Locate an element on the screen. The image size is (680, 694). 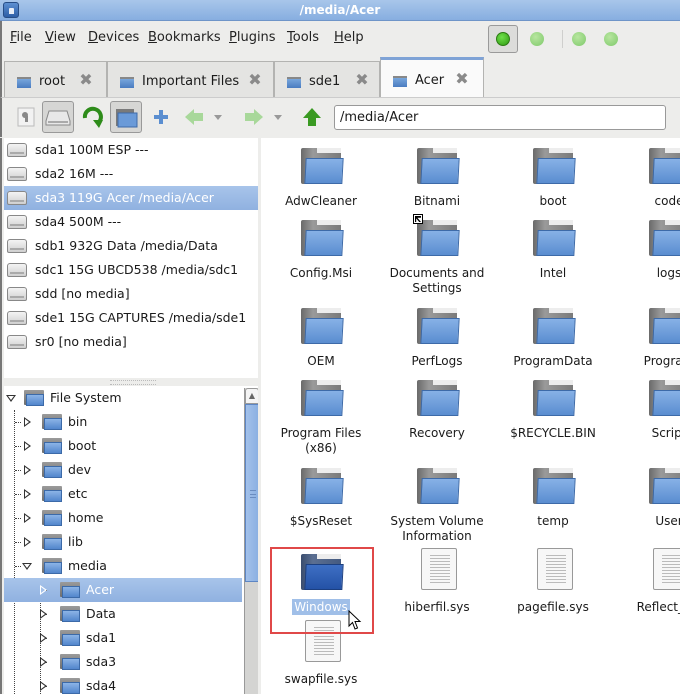
tab-acer: Acer ✖ is located at coordinates (432, 77).